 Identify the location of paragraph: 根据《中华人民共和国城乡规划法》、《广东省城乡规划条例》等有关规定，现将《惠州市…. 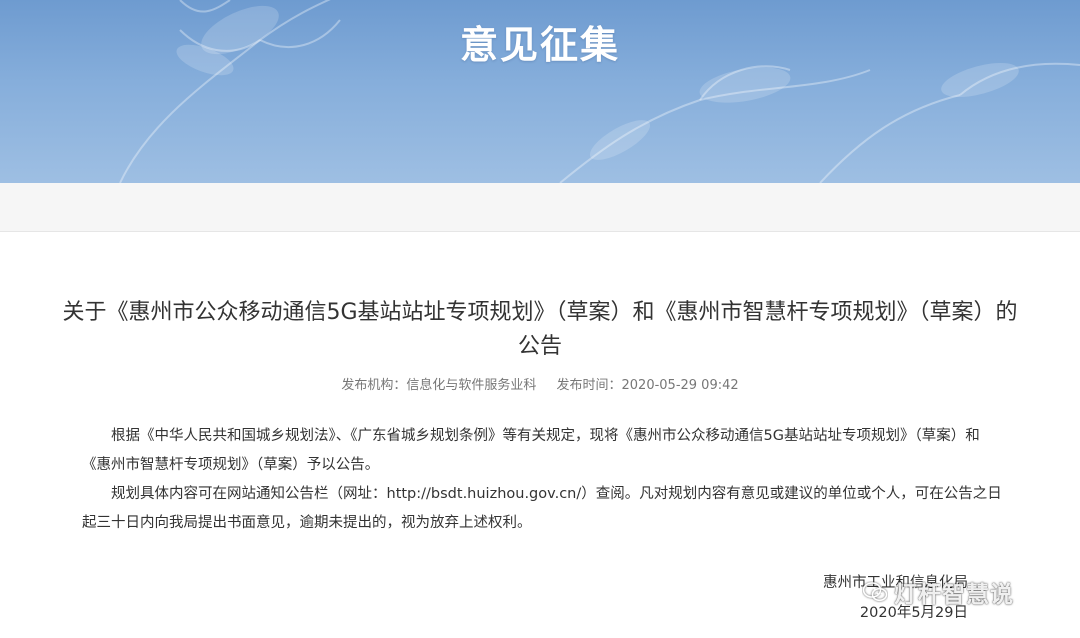
(531, 450).